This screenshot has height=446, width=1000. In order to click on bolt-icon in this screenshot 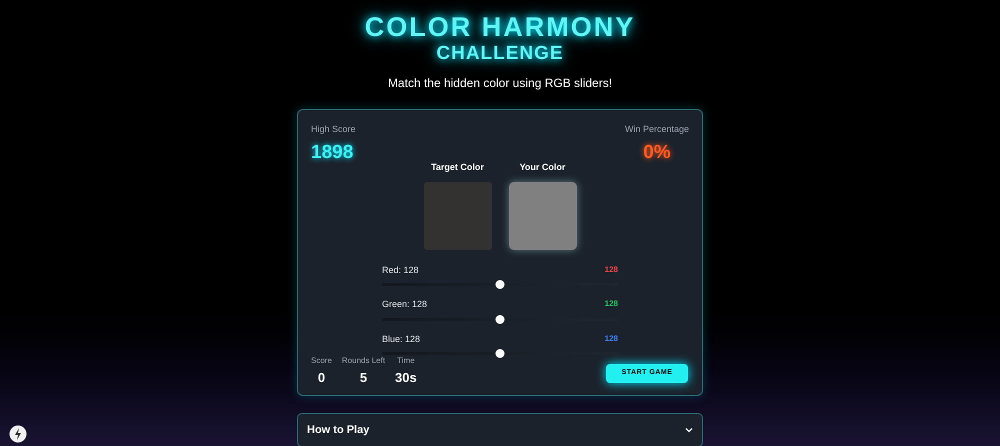, I will do `click(18, 434)`.